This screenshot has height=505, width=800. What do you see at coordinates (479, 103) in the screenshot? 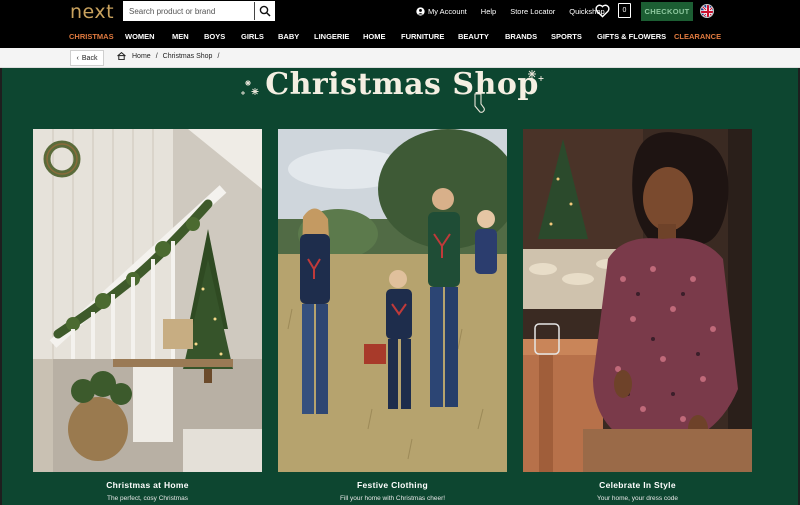
I see `stocking-decoration-icon` at bounding box center [479, 103].